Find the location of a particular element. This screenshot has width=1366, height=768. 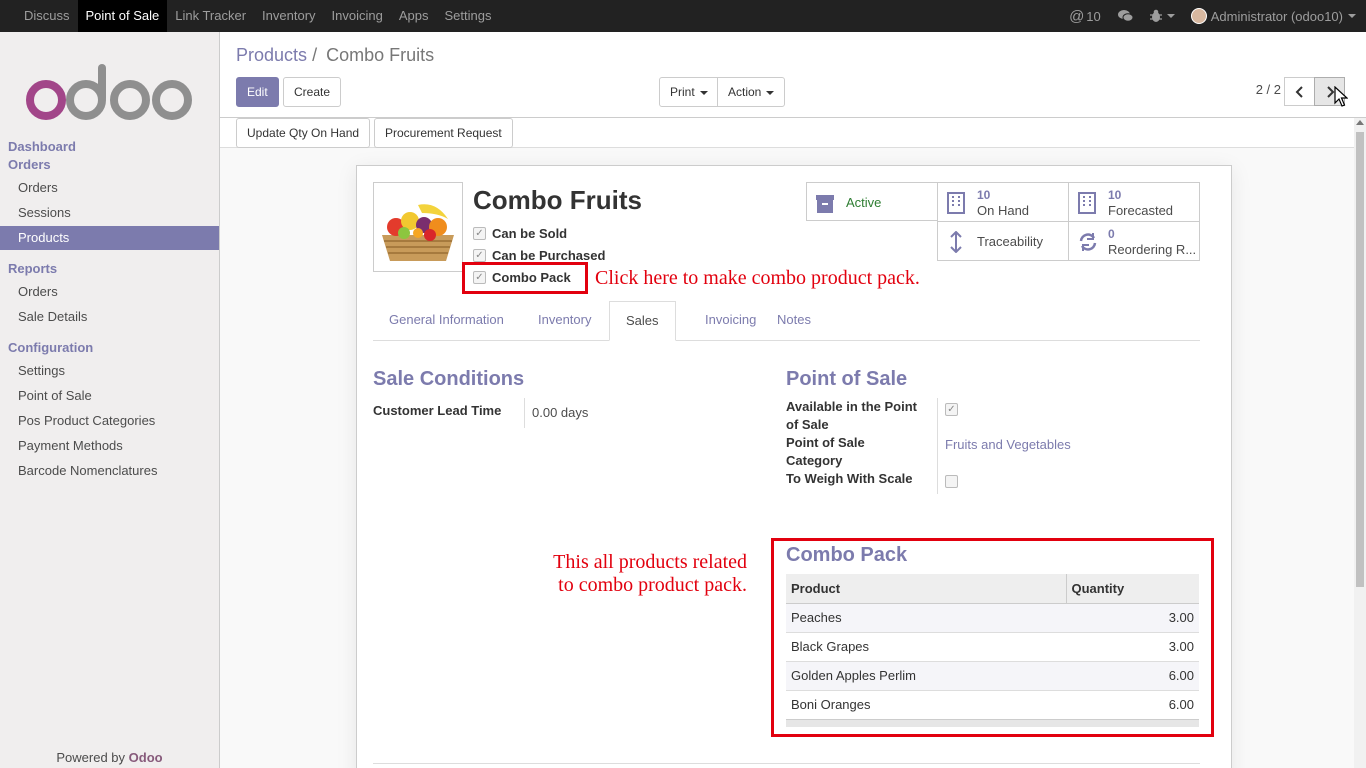

active-toggle-button: Active is located at coordinates (872, 201).